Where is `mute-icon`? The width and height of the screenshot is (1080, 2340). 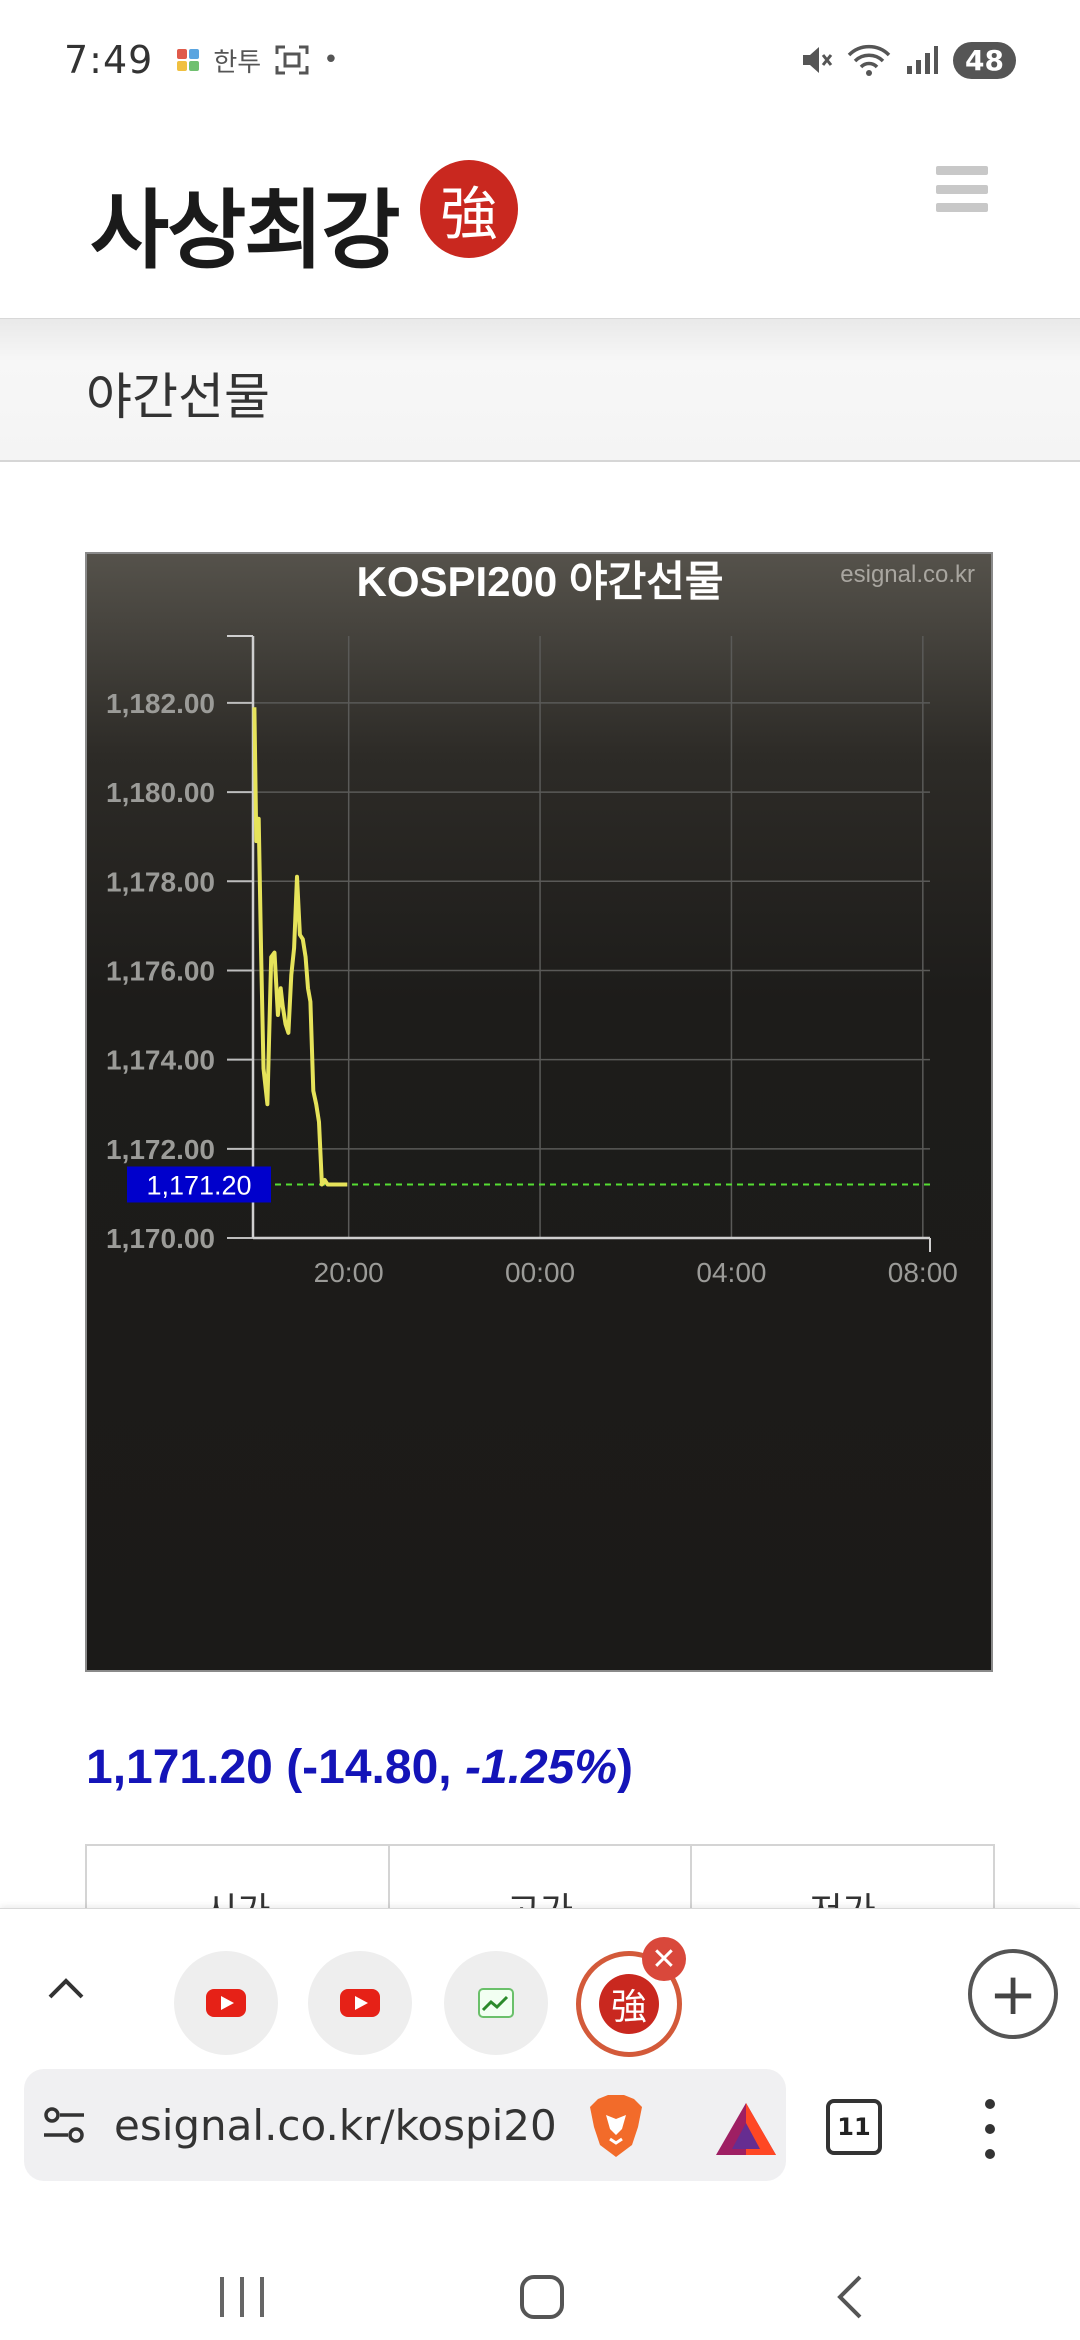
mute-icon is located at coordinates (816, 60).